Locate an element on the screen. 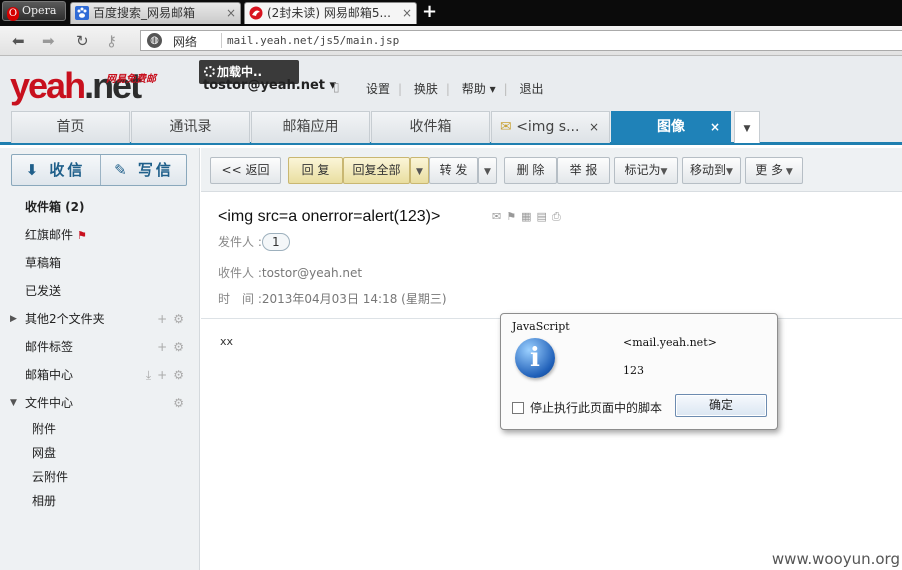 This screenshot has width=902, height=570. sidebar-item-other-folders: ▶ 其他2个文件夹 +⚙ is located at coordinates (100, 319).